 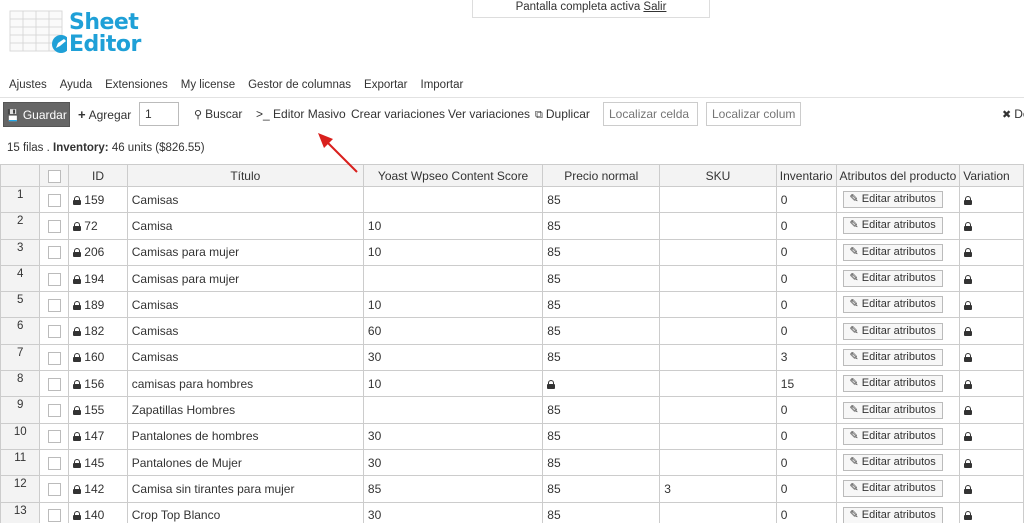 I want to click on add-button: + Agregar, so click(x=104, y=114).